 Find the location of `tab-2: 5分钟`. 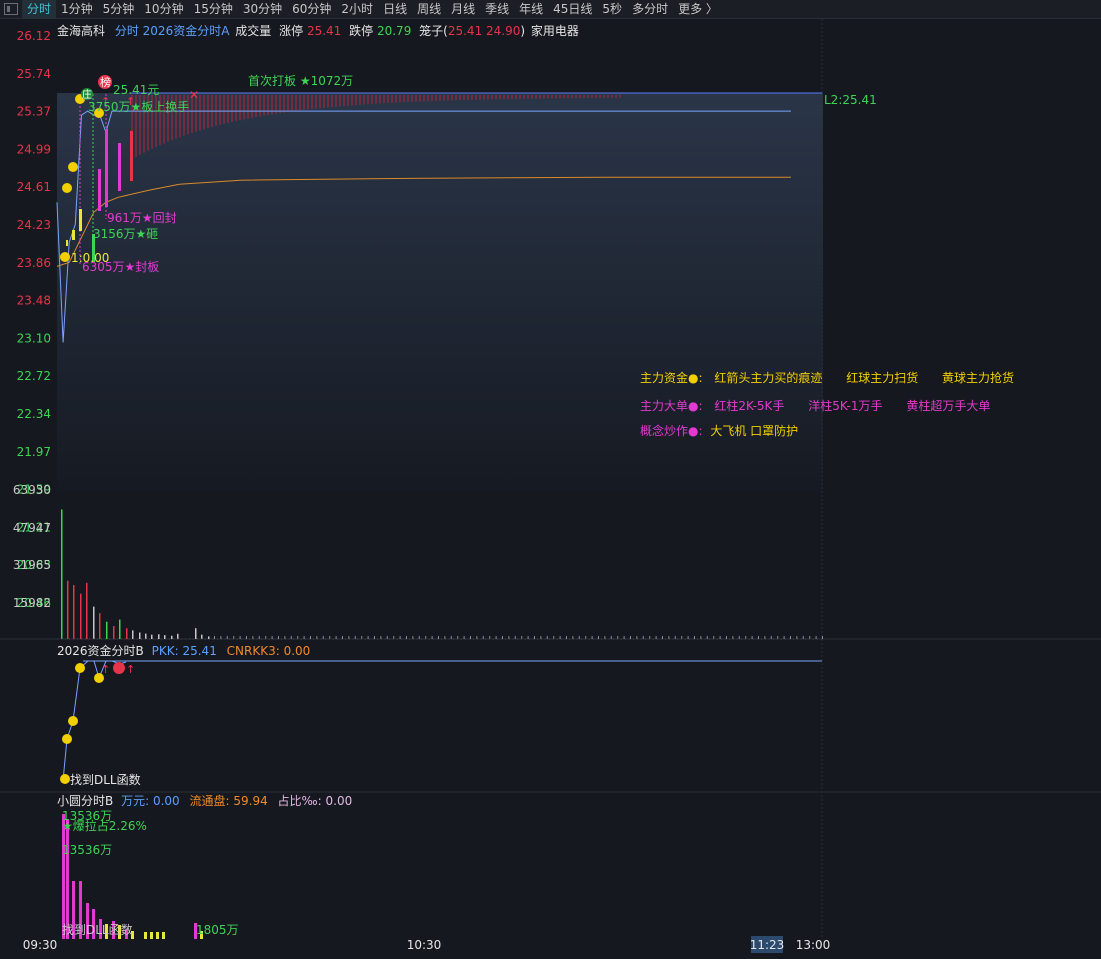

tab-2: 5分钟 is located at coordinates (119, 9).